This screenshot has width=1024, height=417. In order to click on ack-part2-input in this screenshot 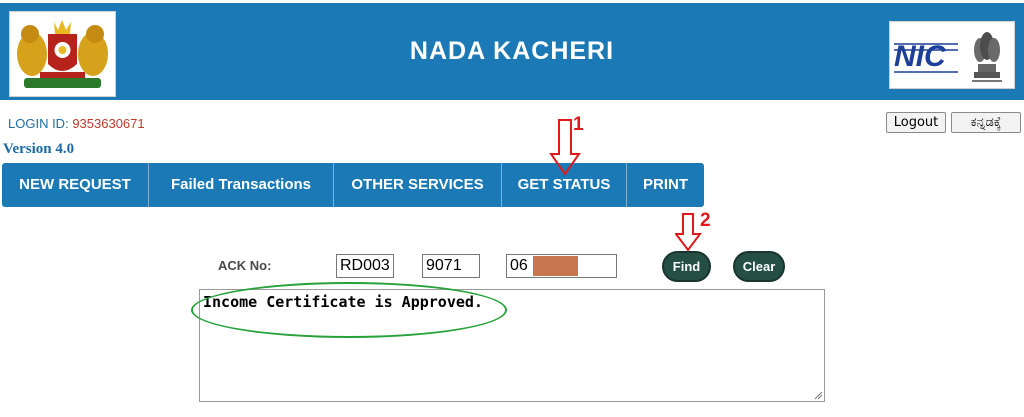, I will do `click(451, 266)`.